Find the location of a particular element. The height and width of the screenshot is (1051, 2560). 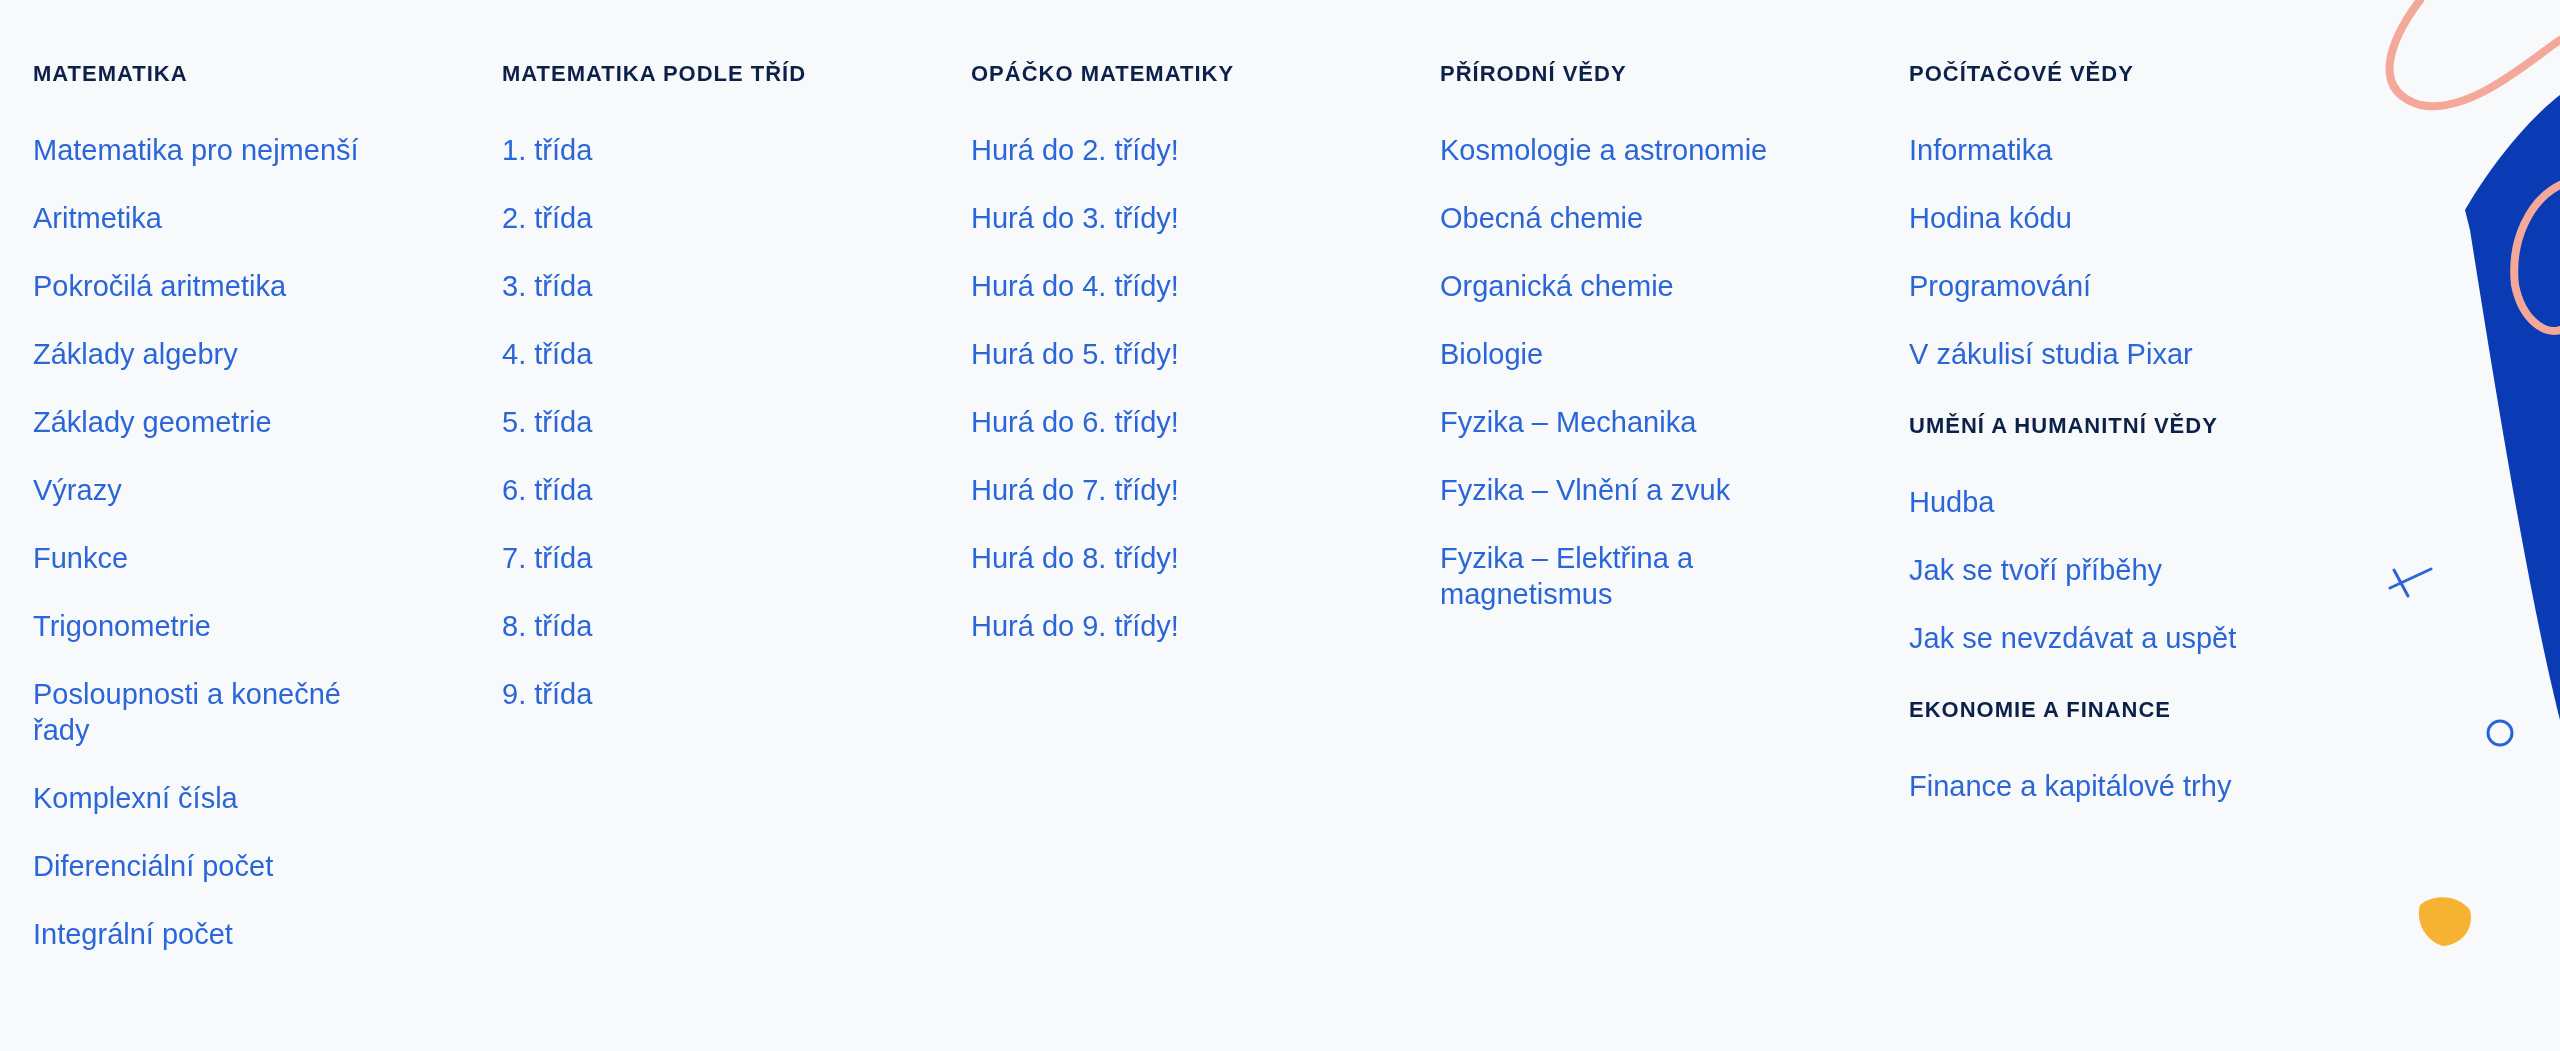

course-link: Hurá do 2. třídy! is located at coordinates (1075, 150).